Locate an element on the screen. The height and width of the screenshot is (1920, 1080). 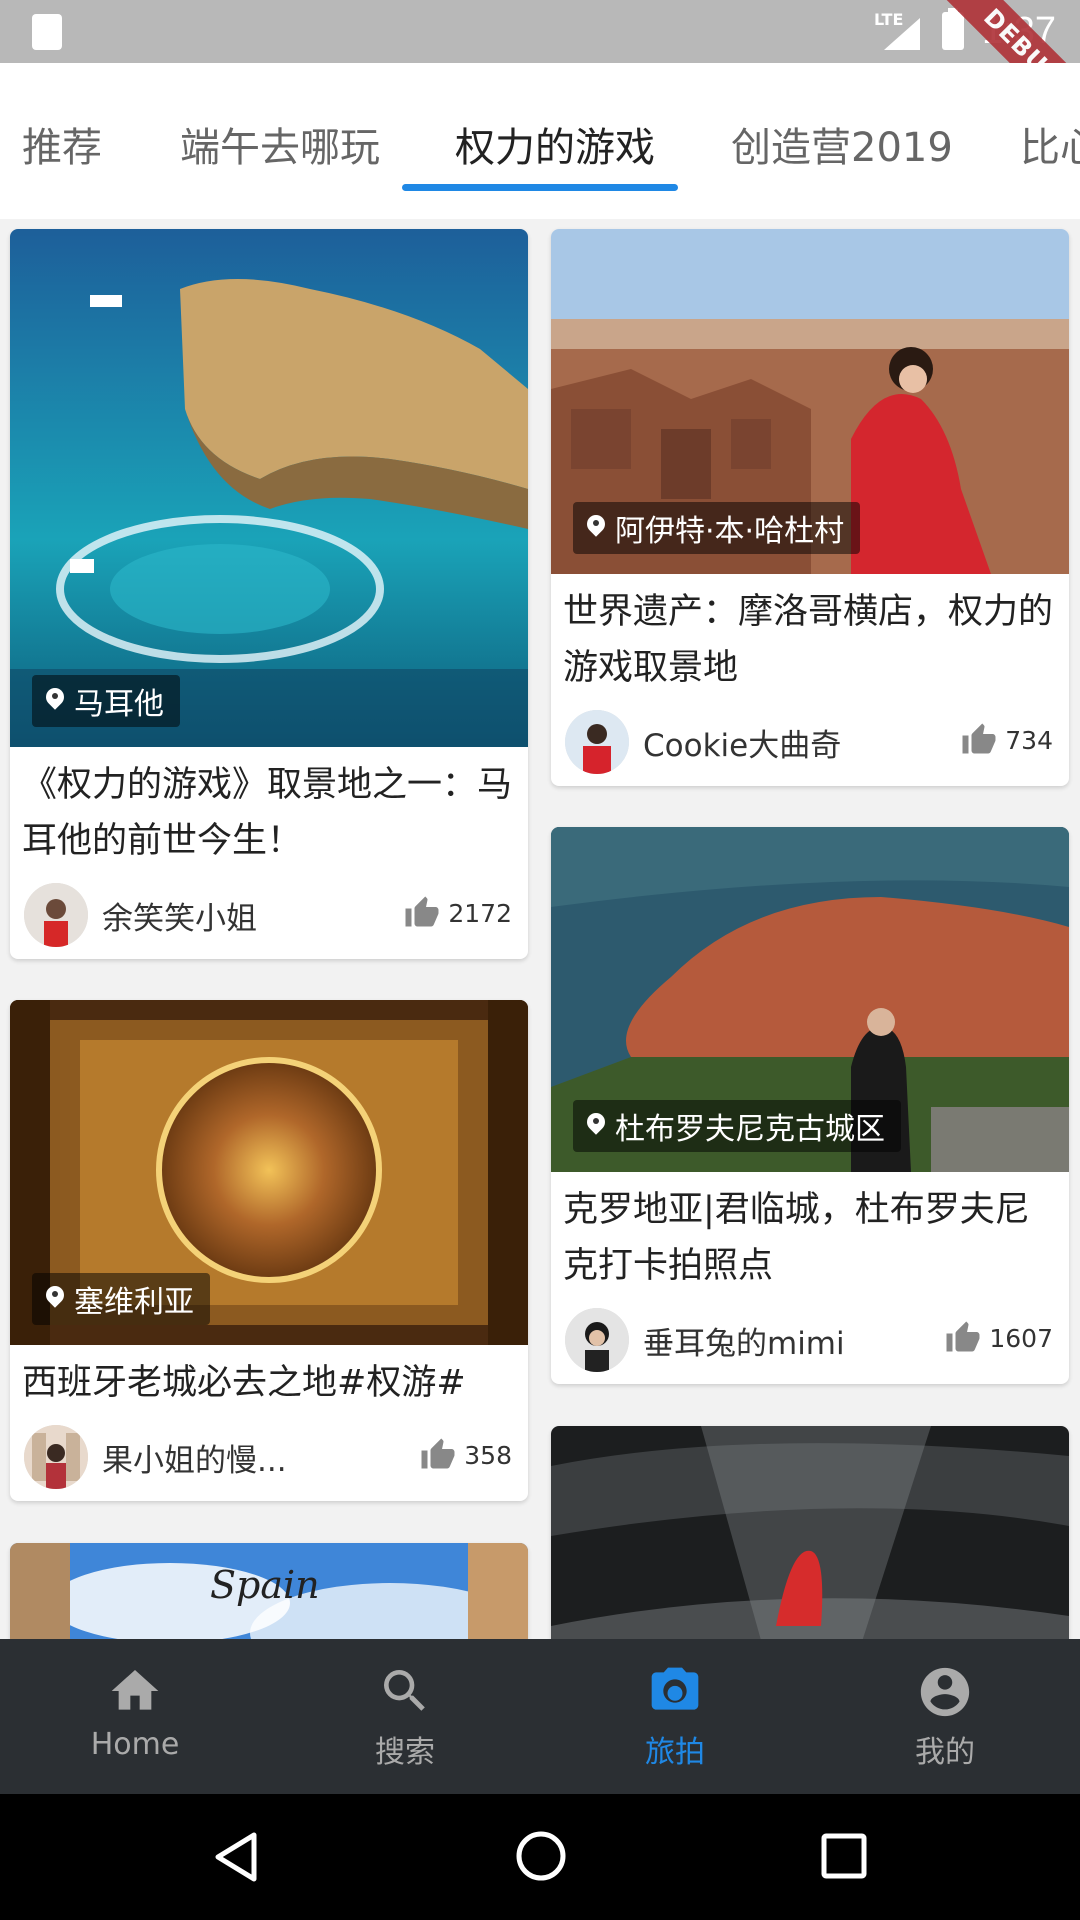
travel-card: Spain is located at coordinates (269, 1591).